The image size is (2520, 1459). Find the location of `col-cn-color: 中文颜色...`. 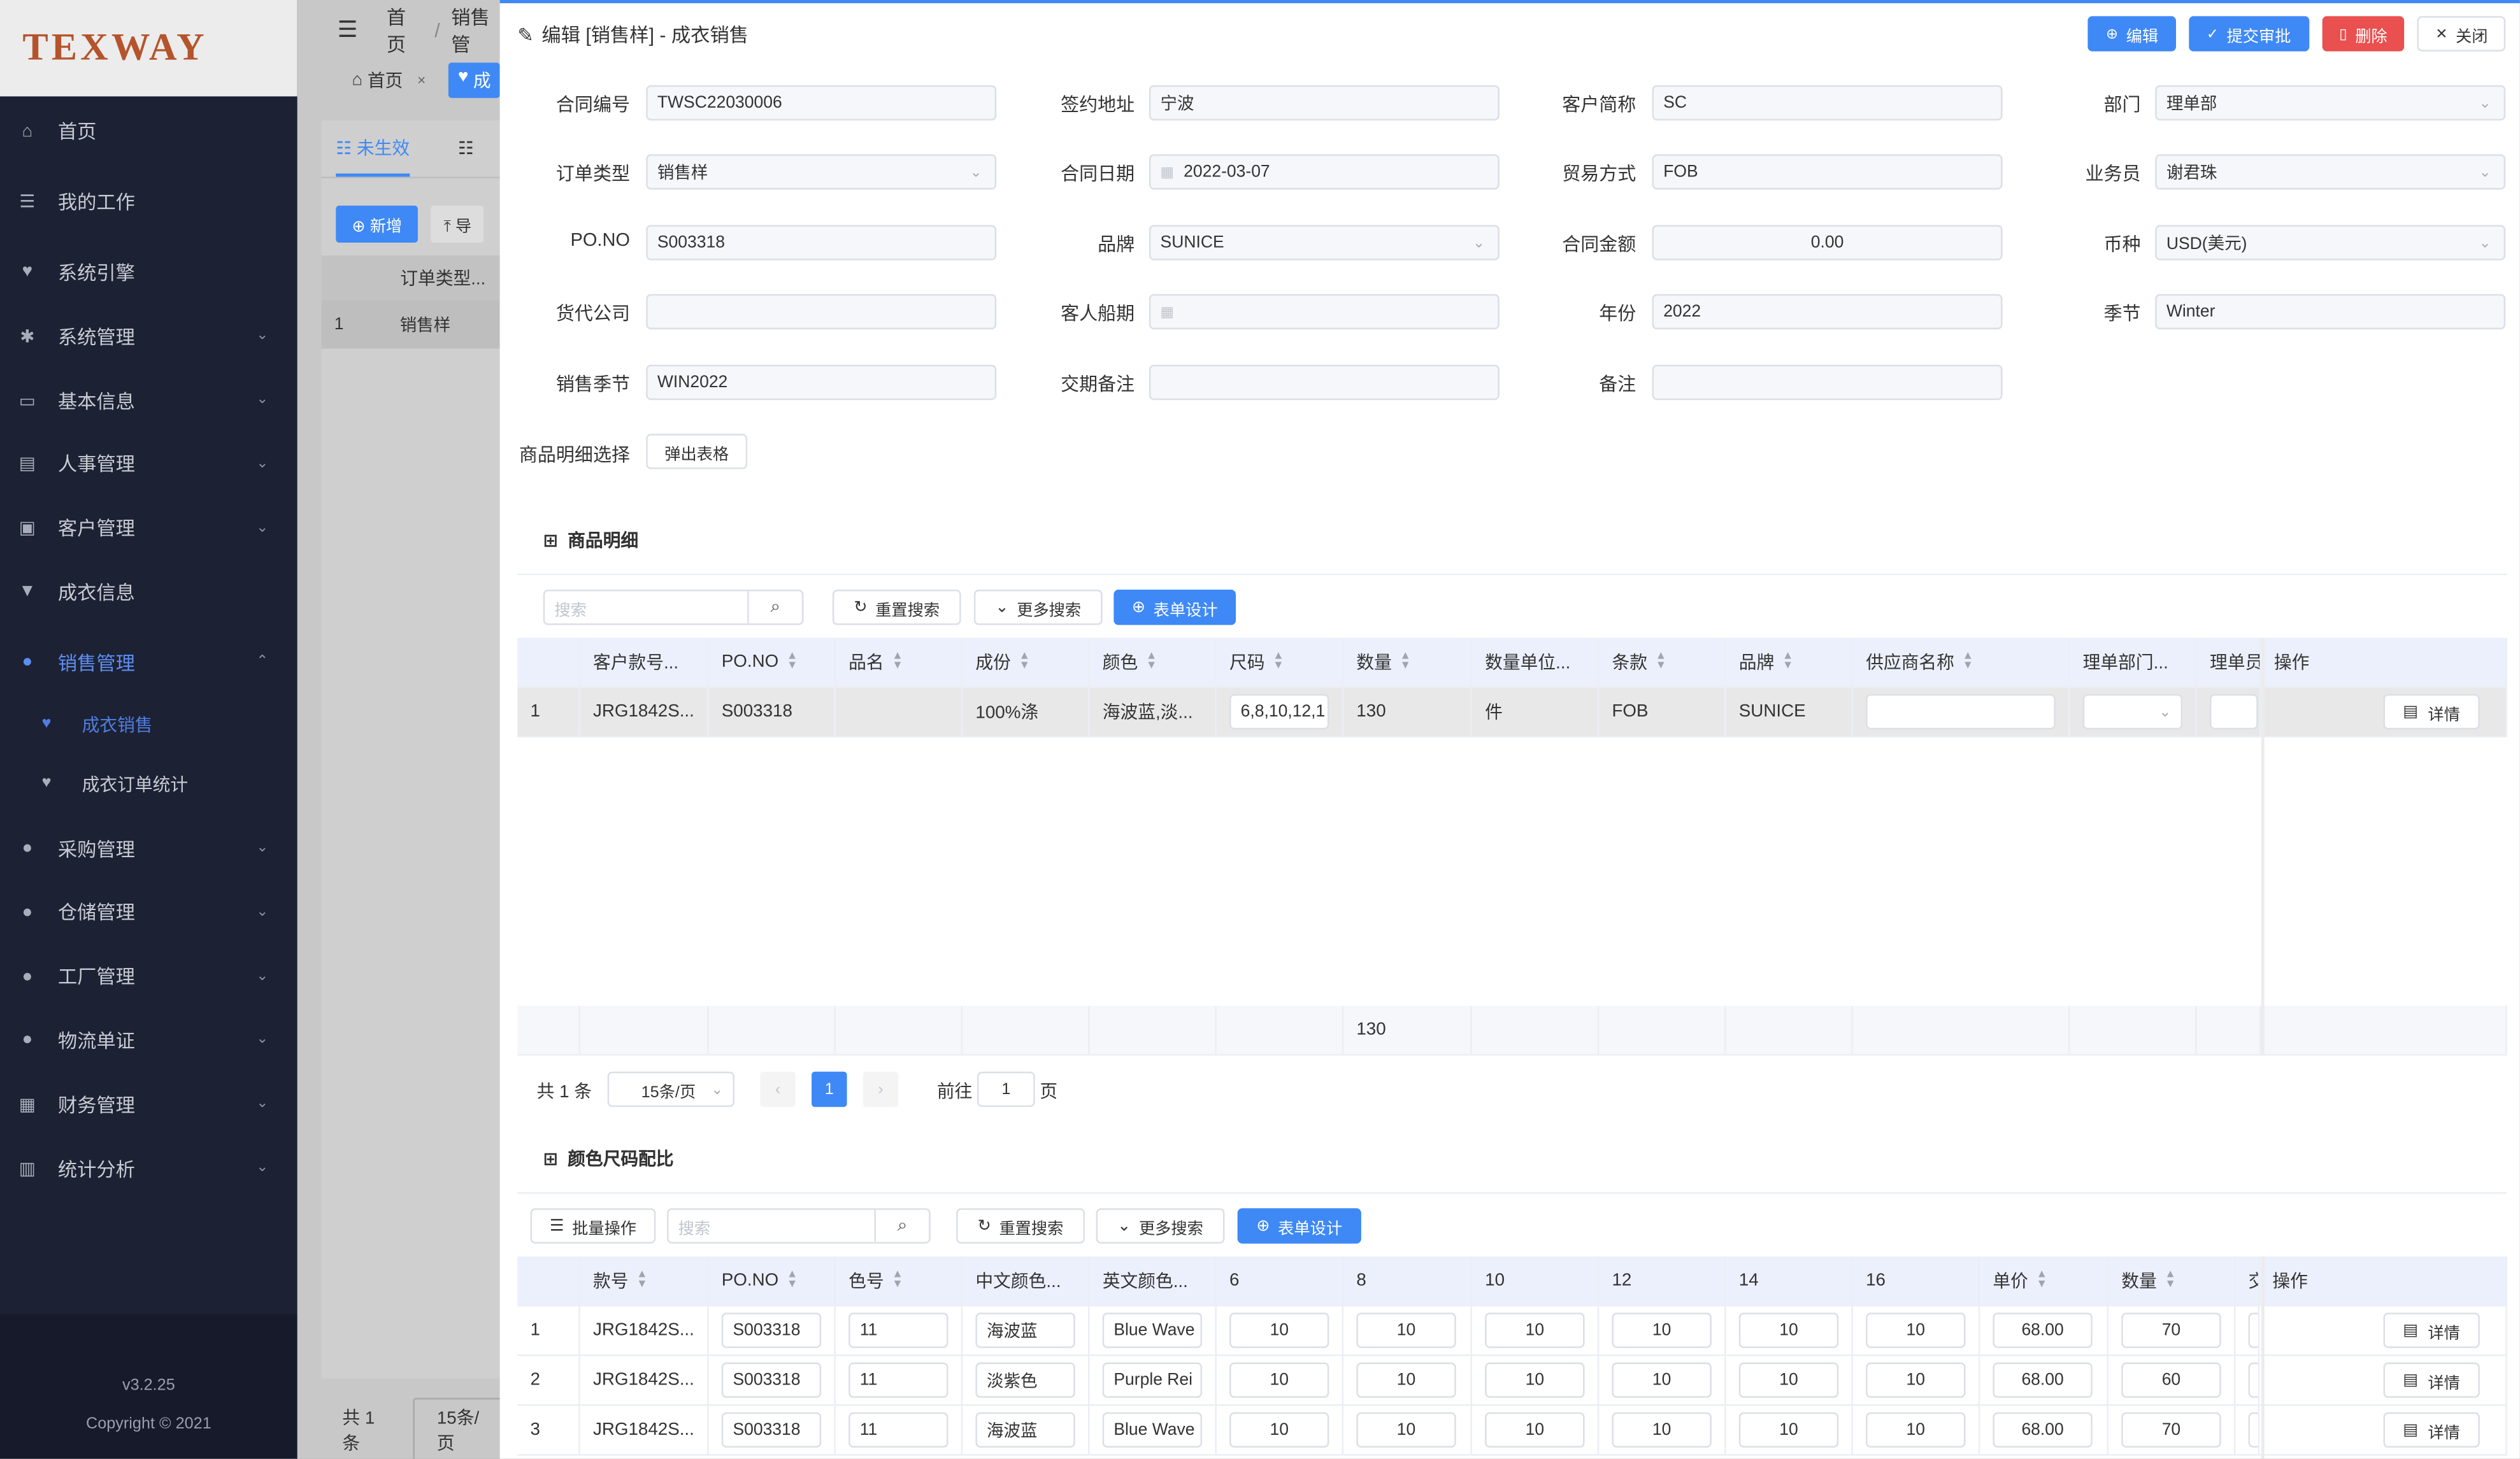

col-cn-color: 中文颜色... is located at coordinates (1026, 1280).